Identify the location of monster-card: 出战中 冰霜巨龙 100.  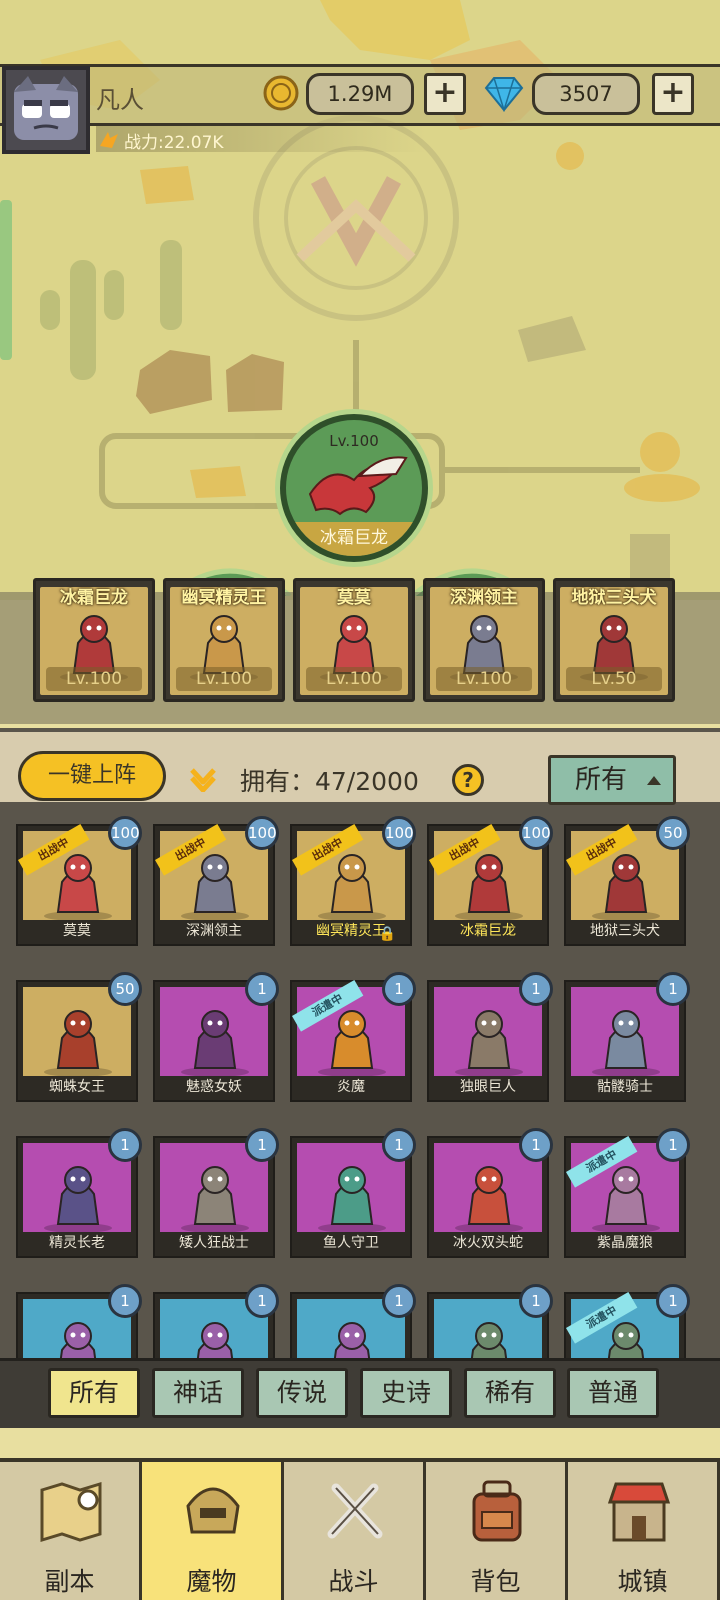
(490, 881).